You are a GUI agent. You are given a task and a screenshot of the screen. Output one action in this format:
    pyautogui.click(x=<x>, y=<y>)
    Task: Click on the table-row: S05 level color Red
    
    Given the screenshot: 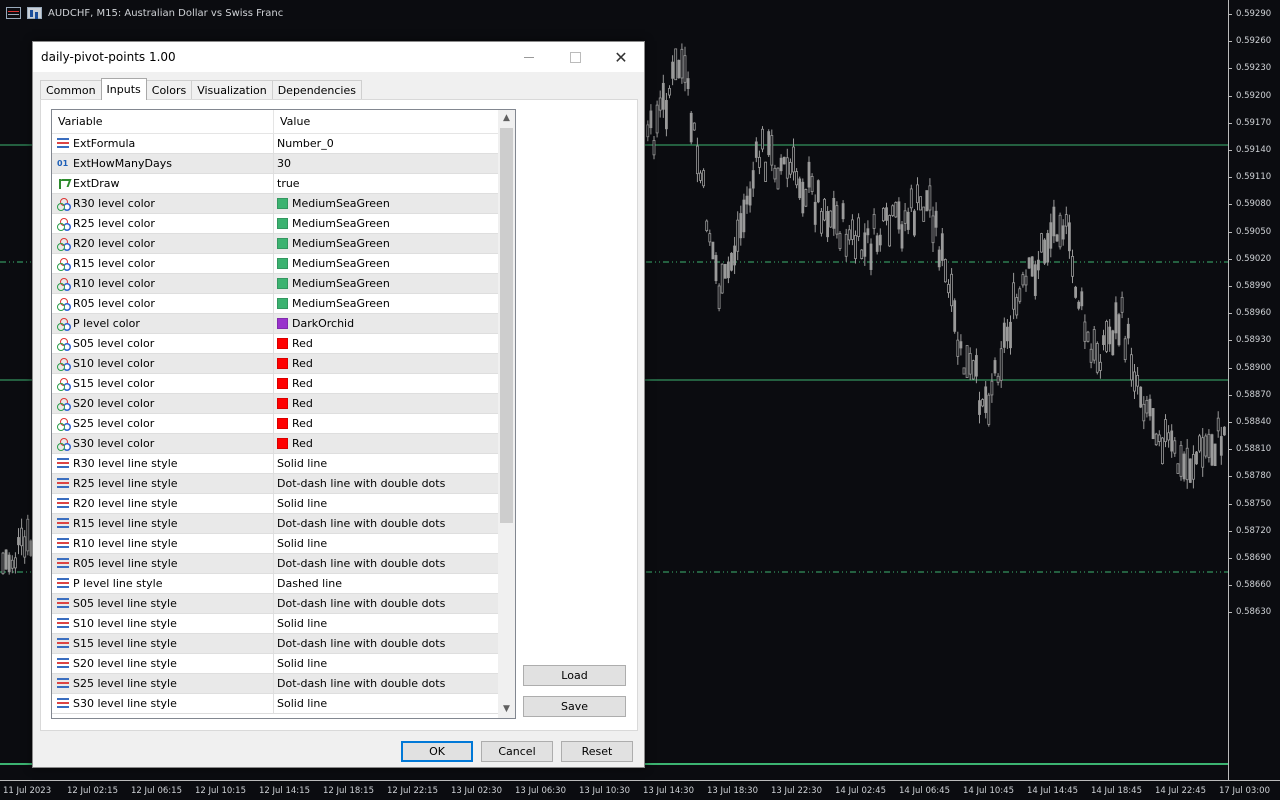 What is the action you would take?
    pyautogui.click(x=275, y=344)
    